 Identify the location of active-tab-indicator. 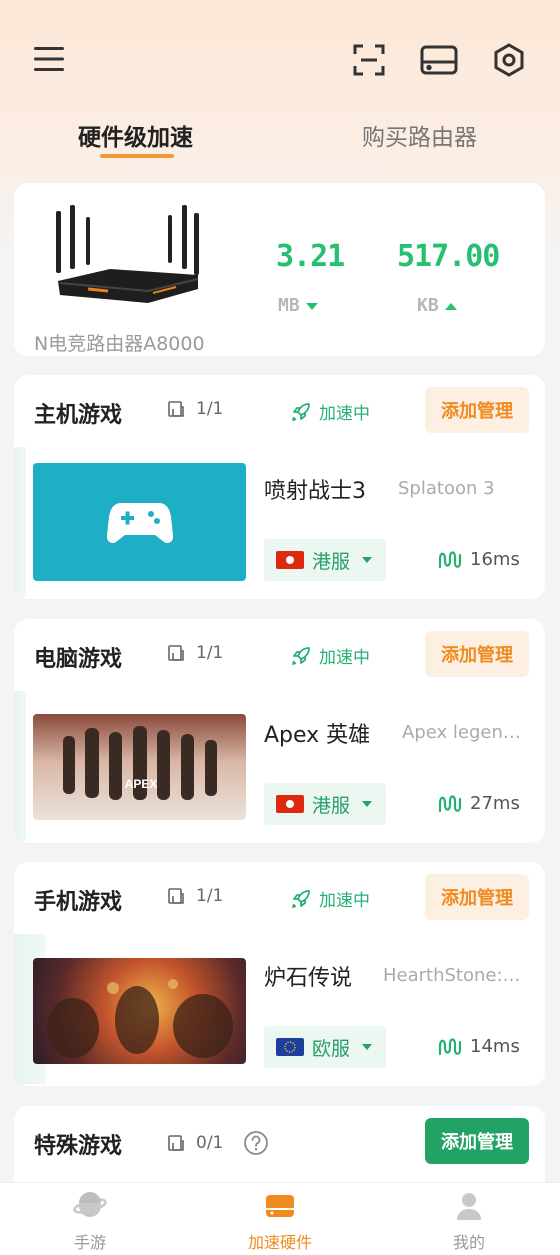
(137, 156).